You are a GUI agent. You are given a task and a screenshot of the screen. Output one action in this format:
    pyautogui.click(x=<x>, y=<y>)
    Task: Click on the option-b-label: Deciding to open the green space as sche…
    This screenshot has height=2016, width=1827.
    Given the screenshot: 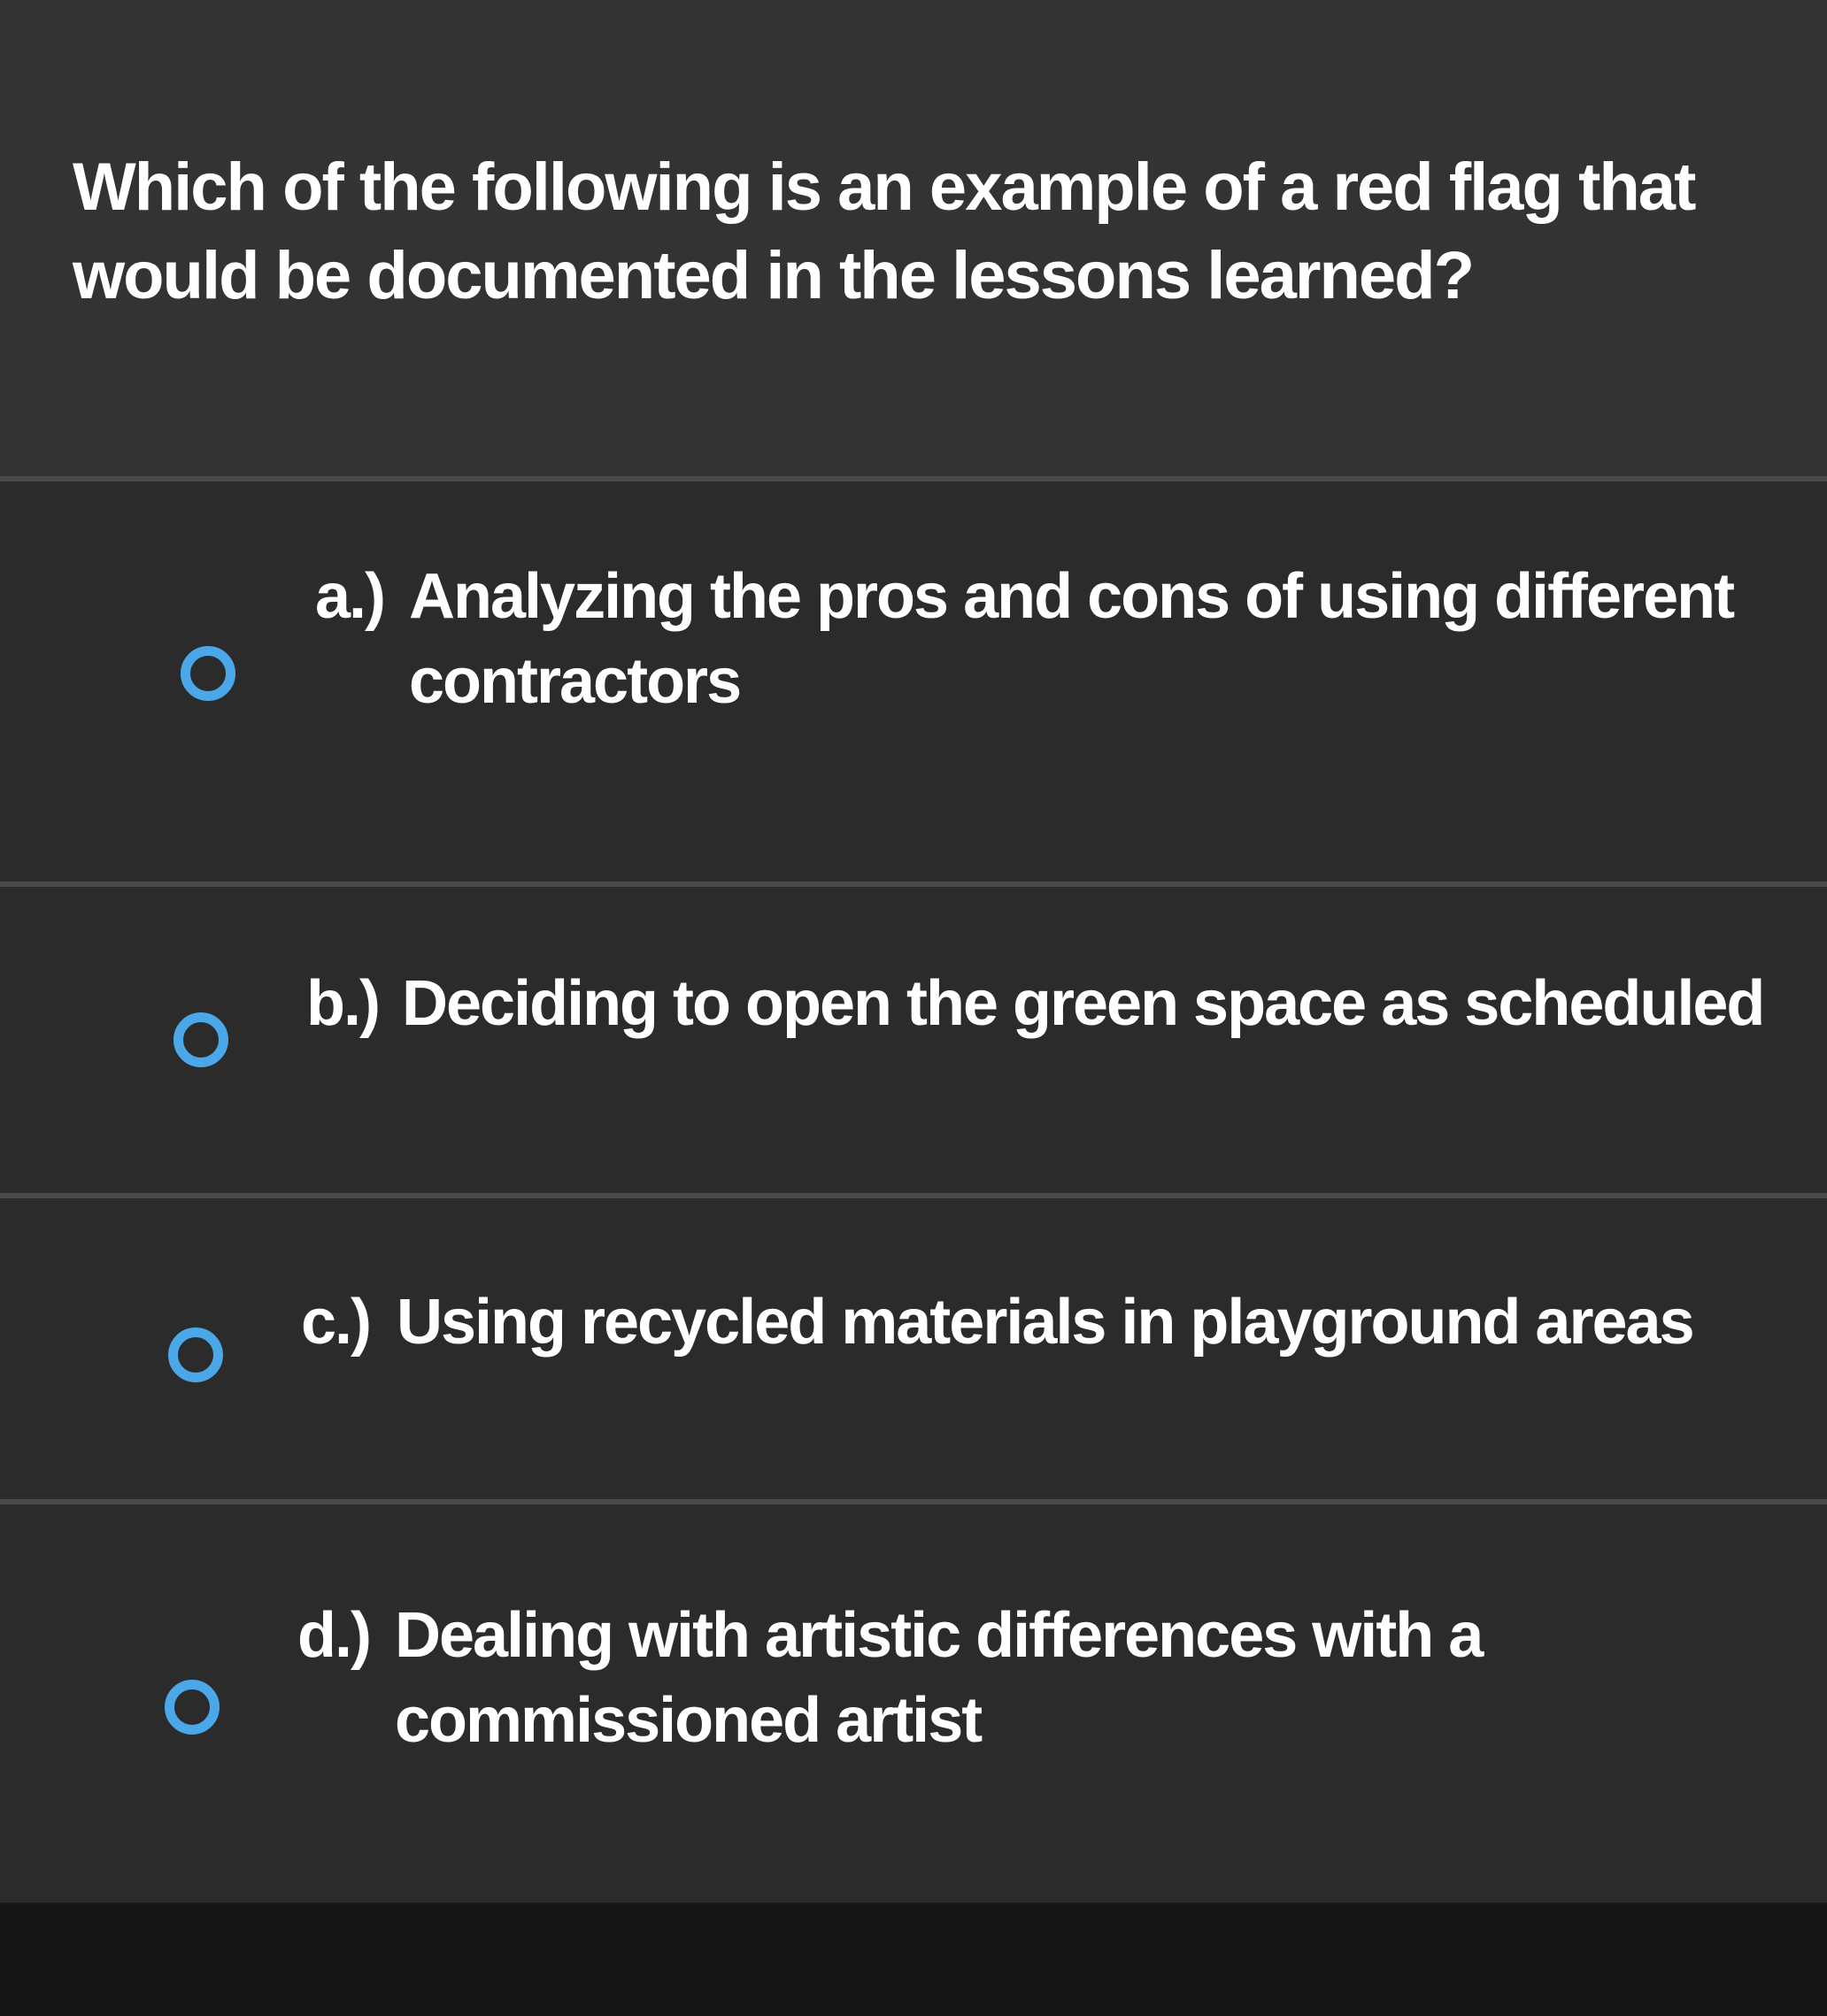 What is the action you would take?
    pyautogui.click(x=1083, y=1003)
    